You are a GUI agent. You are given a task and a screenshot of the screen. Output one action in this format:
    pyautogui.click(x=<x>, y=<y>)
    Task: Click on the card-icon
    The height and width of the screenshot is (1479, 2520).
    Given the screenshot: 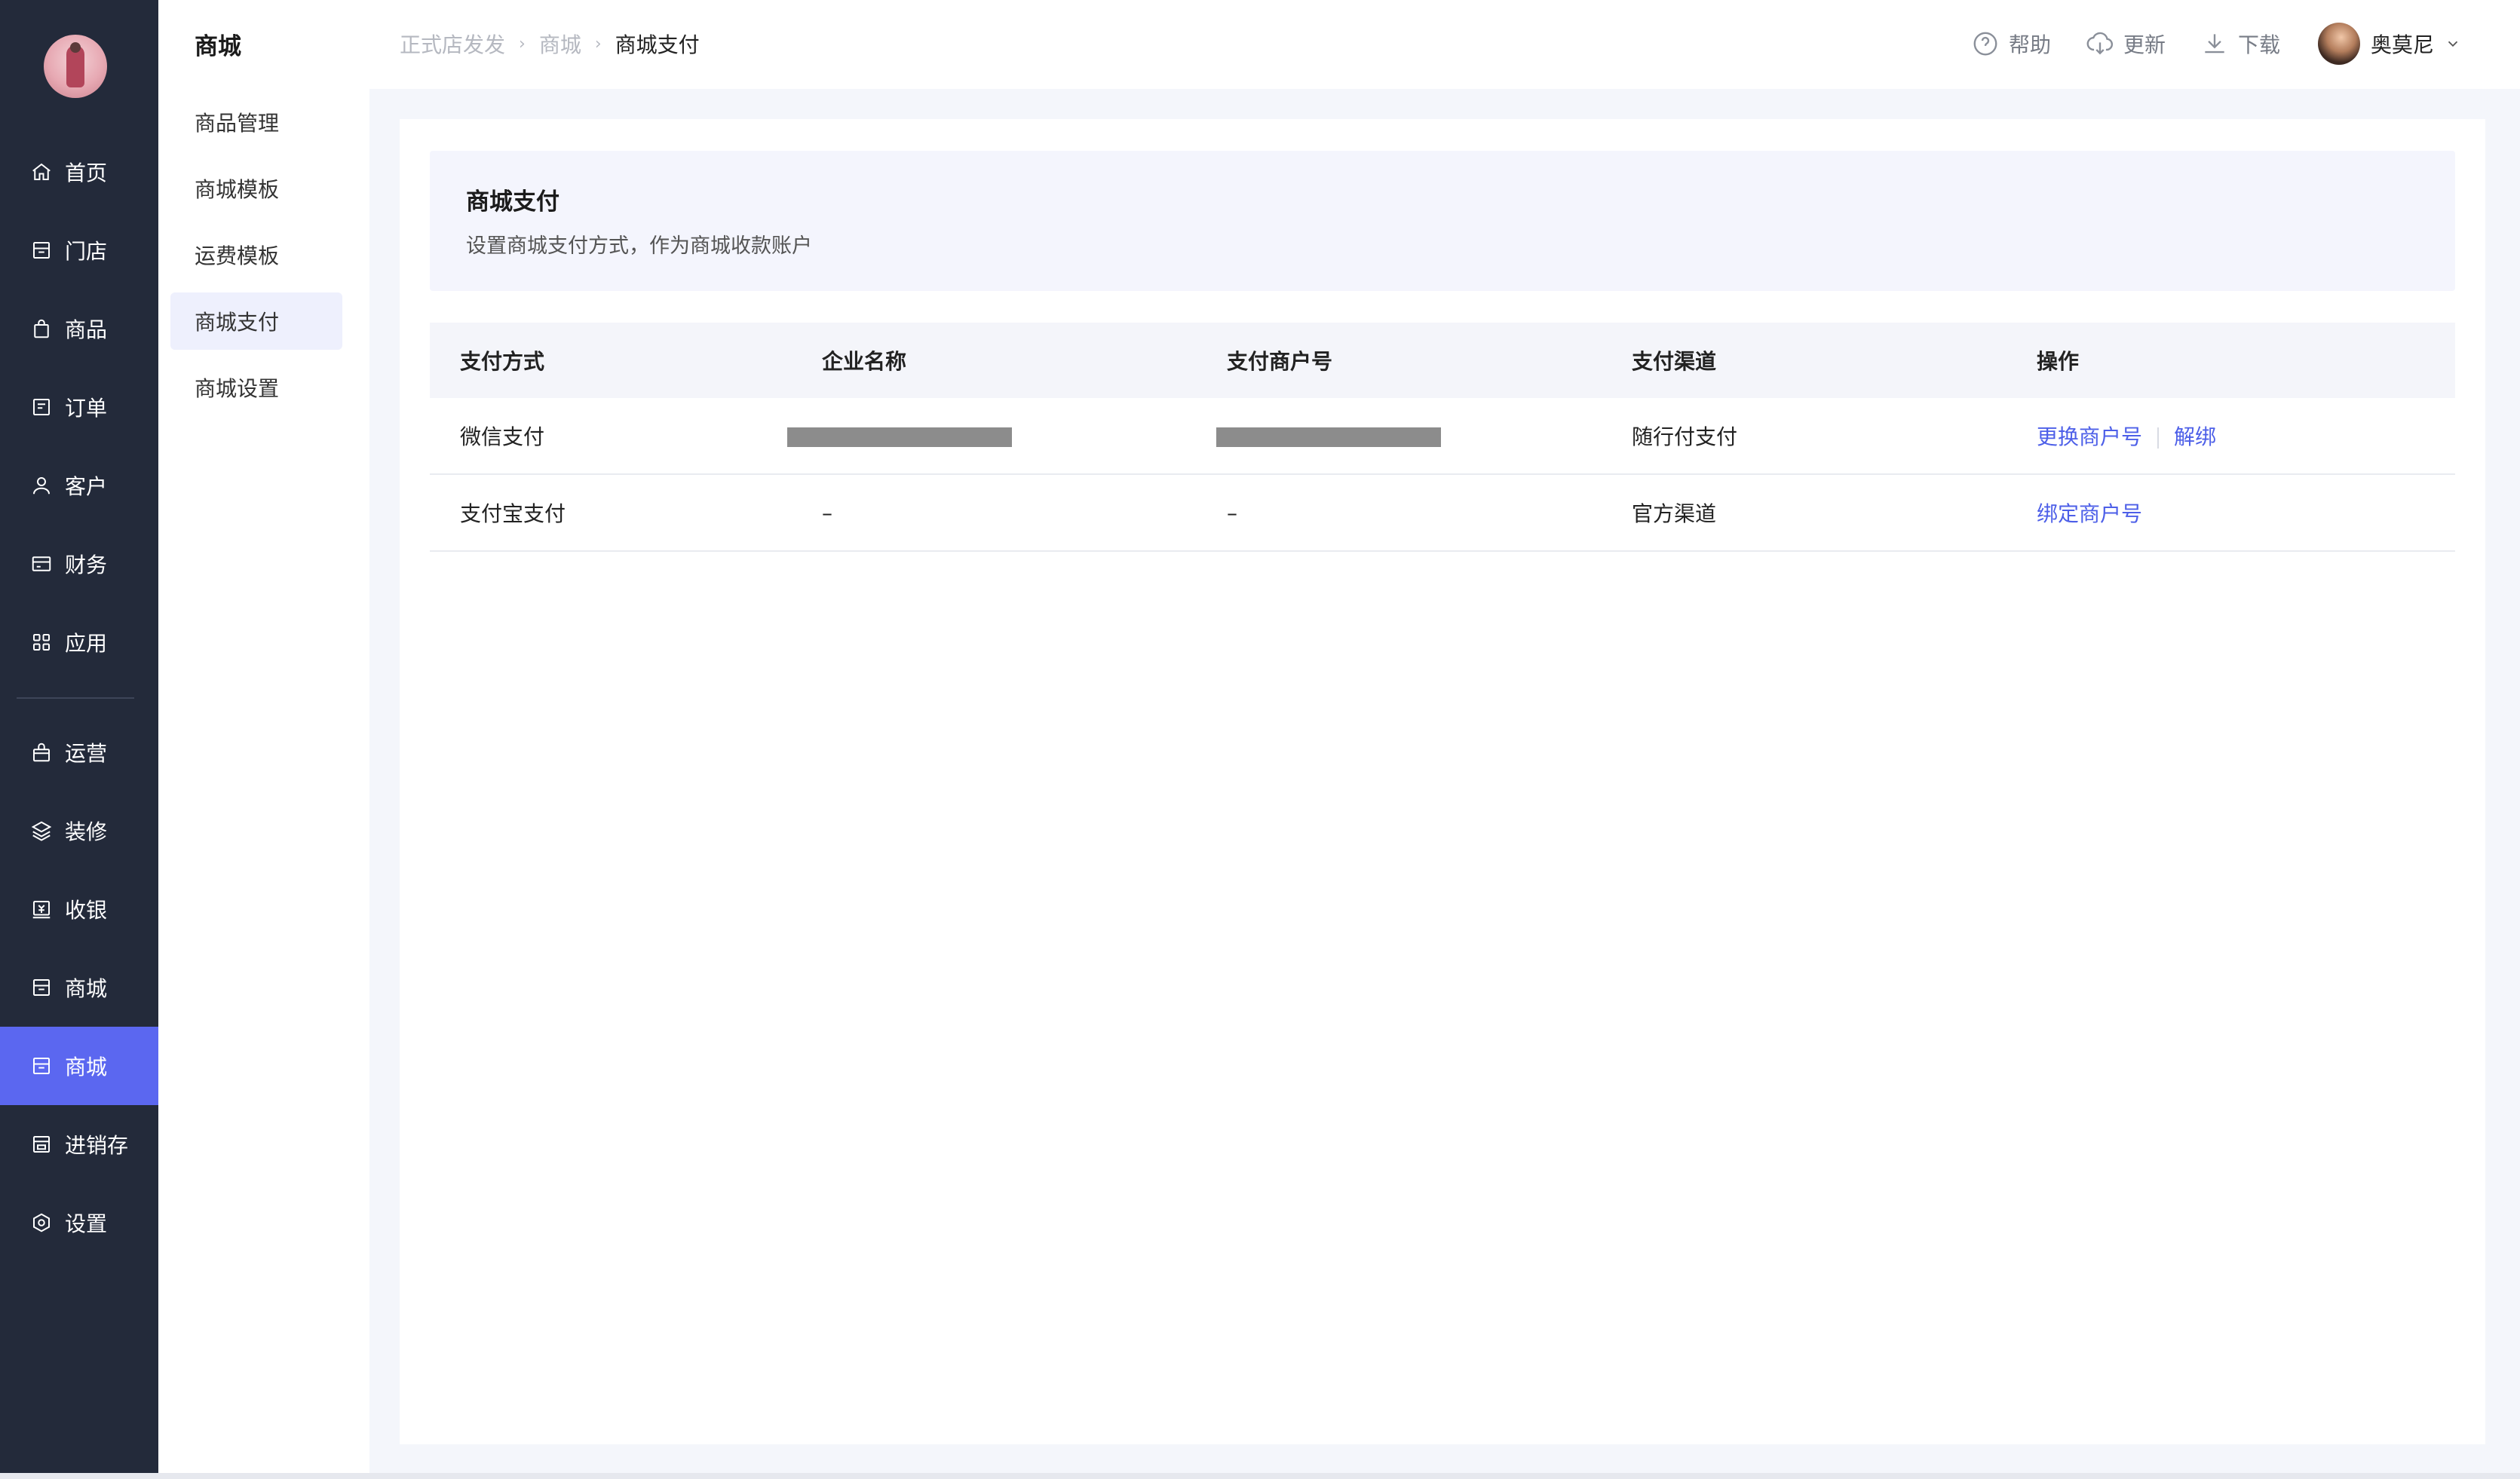 What is the action you would take?
    pyautogui.click(x=41, y=564)
    